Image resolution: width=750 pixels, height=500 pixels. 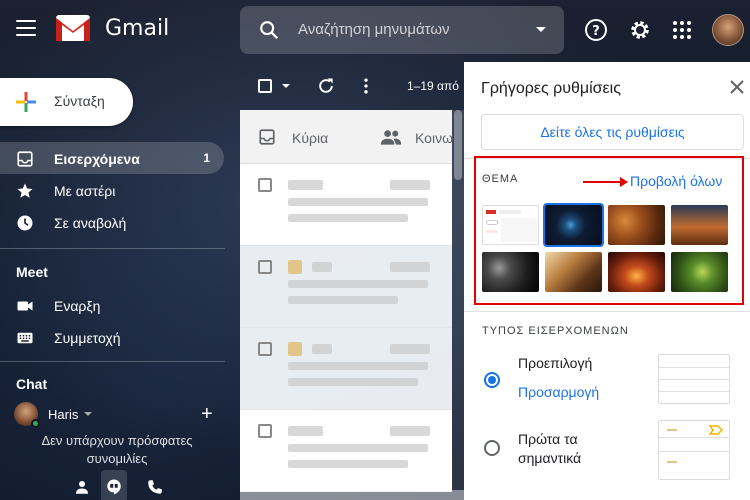 I want to click on person-icon, so click(x=82, y=487).